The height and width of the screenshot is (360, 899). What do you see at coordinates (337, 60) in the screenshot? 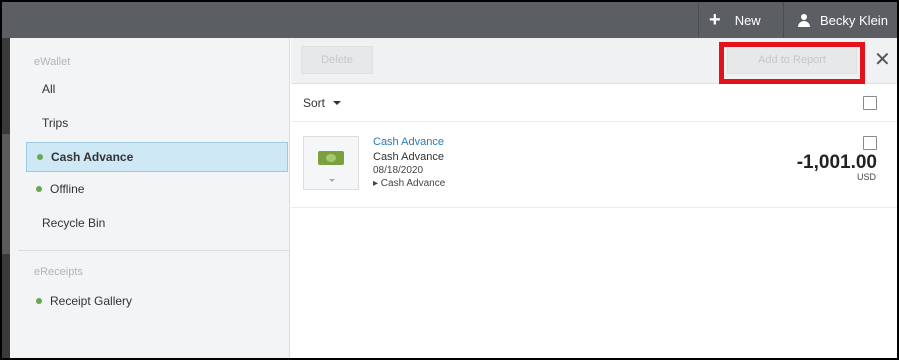
I see `delete-button: Delete` at bounding box center [337, 60].